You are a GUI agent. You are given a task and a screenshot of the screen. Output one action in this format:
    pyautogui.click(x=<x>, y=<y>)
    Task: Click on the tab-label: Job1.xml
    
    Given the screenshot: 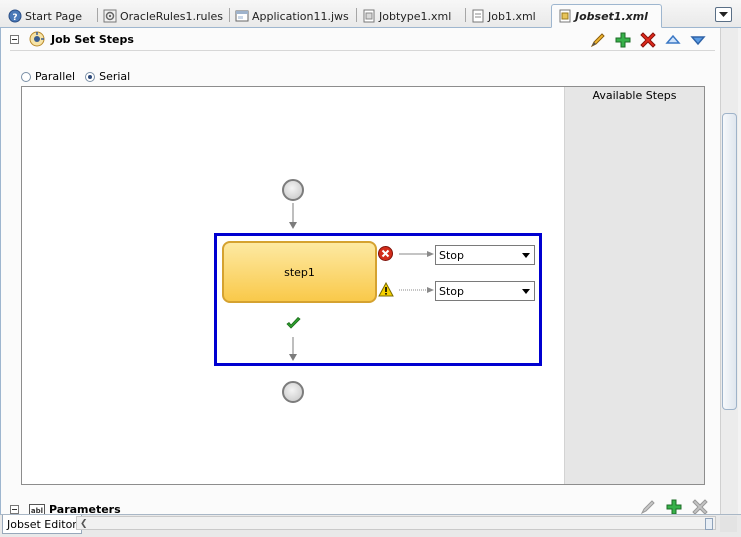 What is the action you would take?
    pyautogui.click(x=512, y=16)
    